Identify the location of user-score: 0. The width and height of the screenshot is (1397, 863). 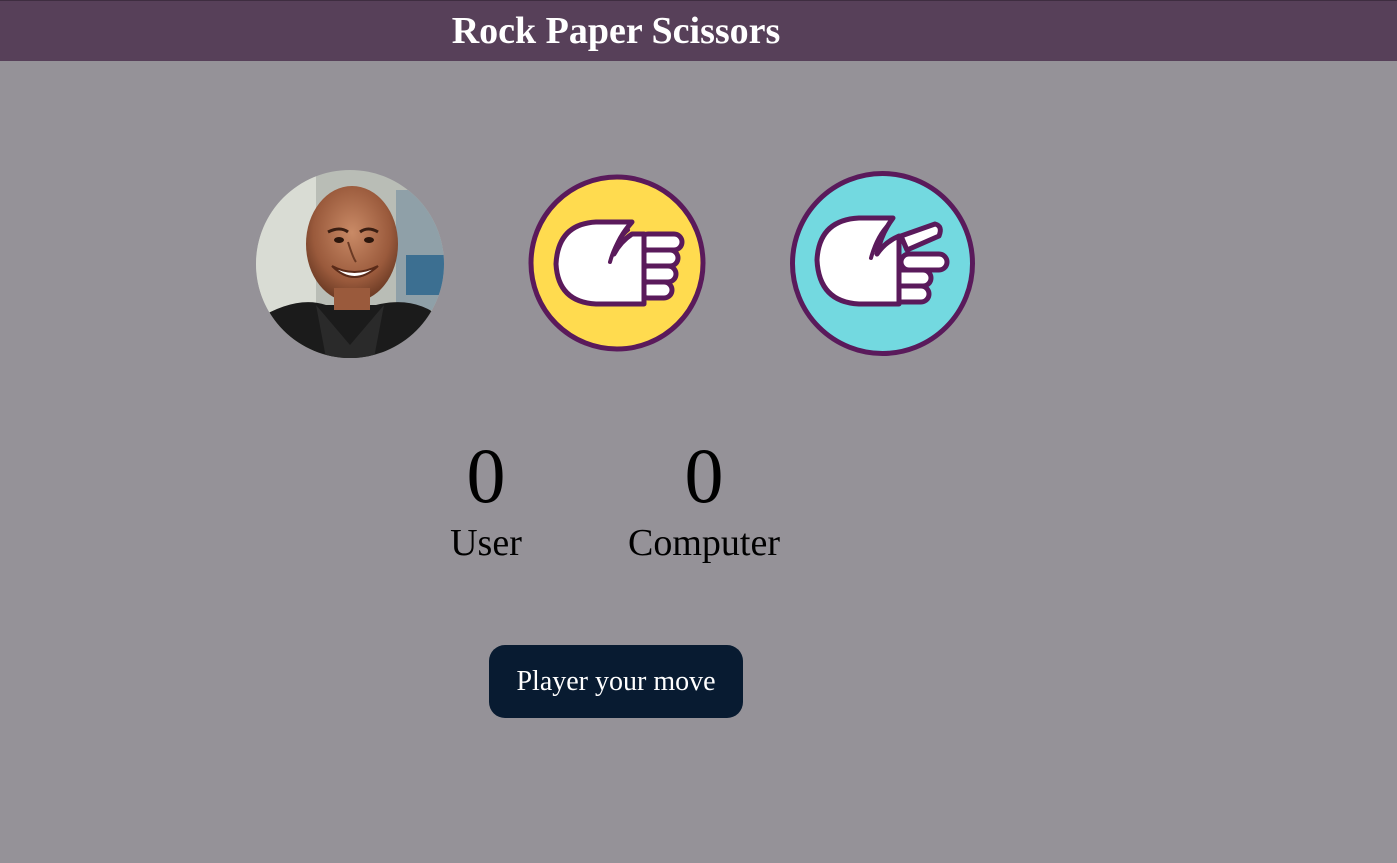
(486, 475).